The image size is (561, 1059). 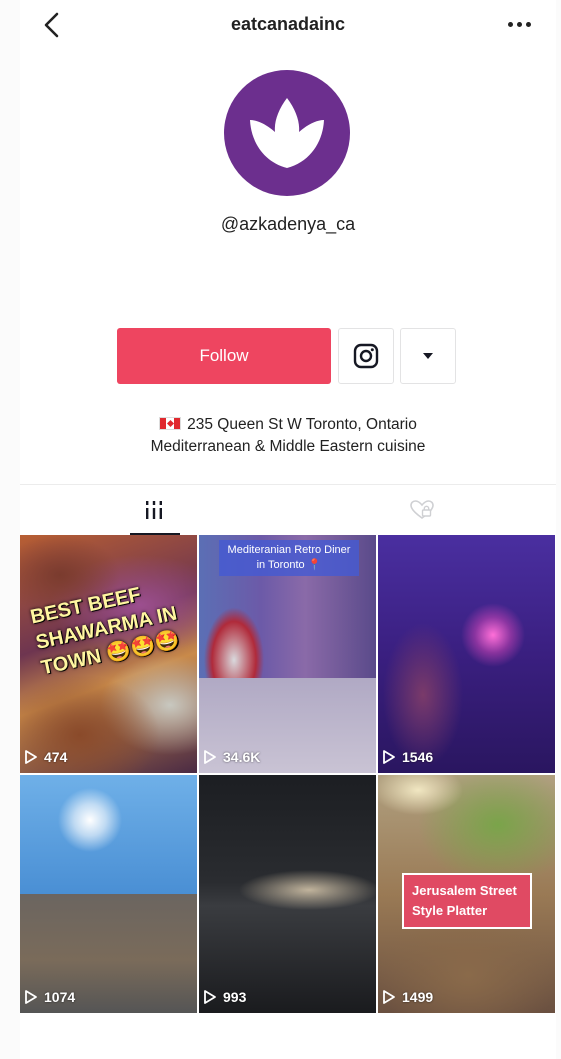 What do you see at coordinates (407, 757) in the screenshot?
I see `view-count: 1546` at bounding box center [407, 757].